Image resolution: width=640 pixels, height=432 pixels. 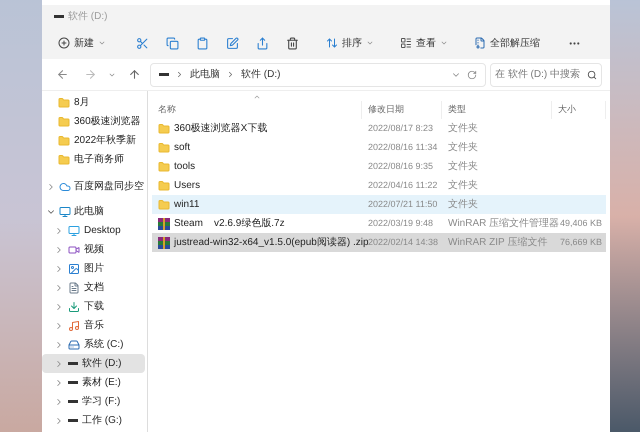 I want to click on copy-icon, so click(x=172, y=43).